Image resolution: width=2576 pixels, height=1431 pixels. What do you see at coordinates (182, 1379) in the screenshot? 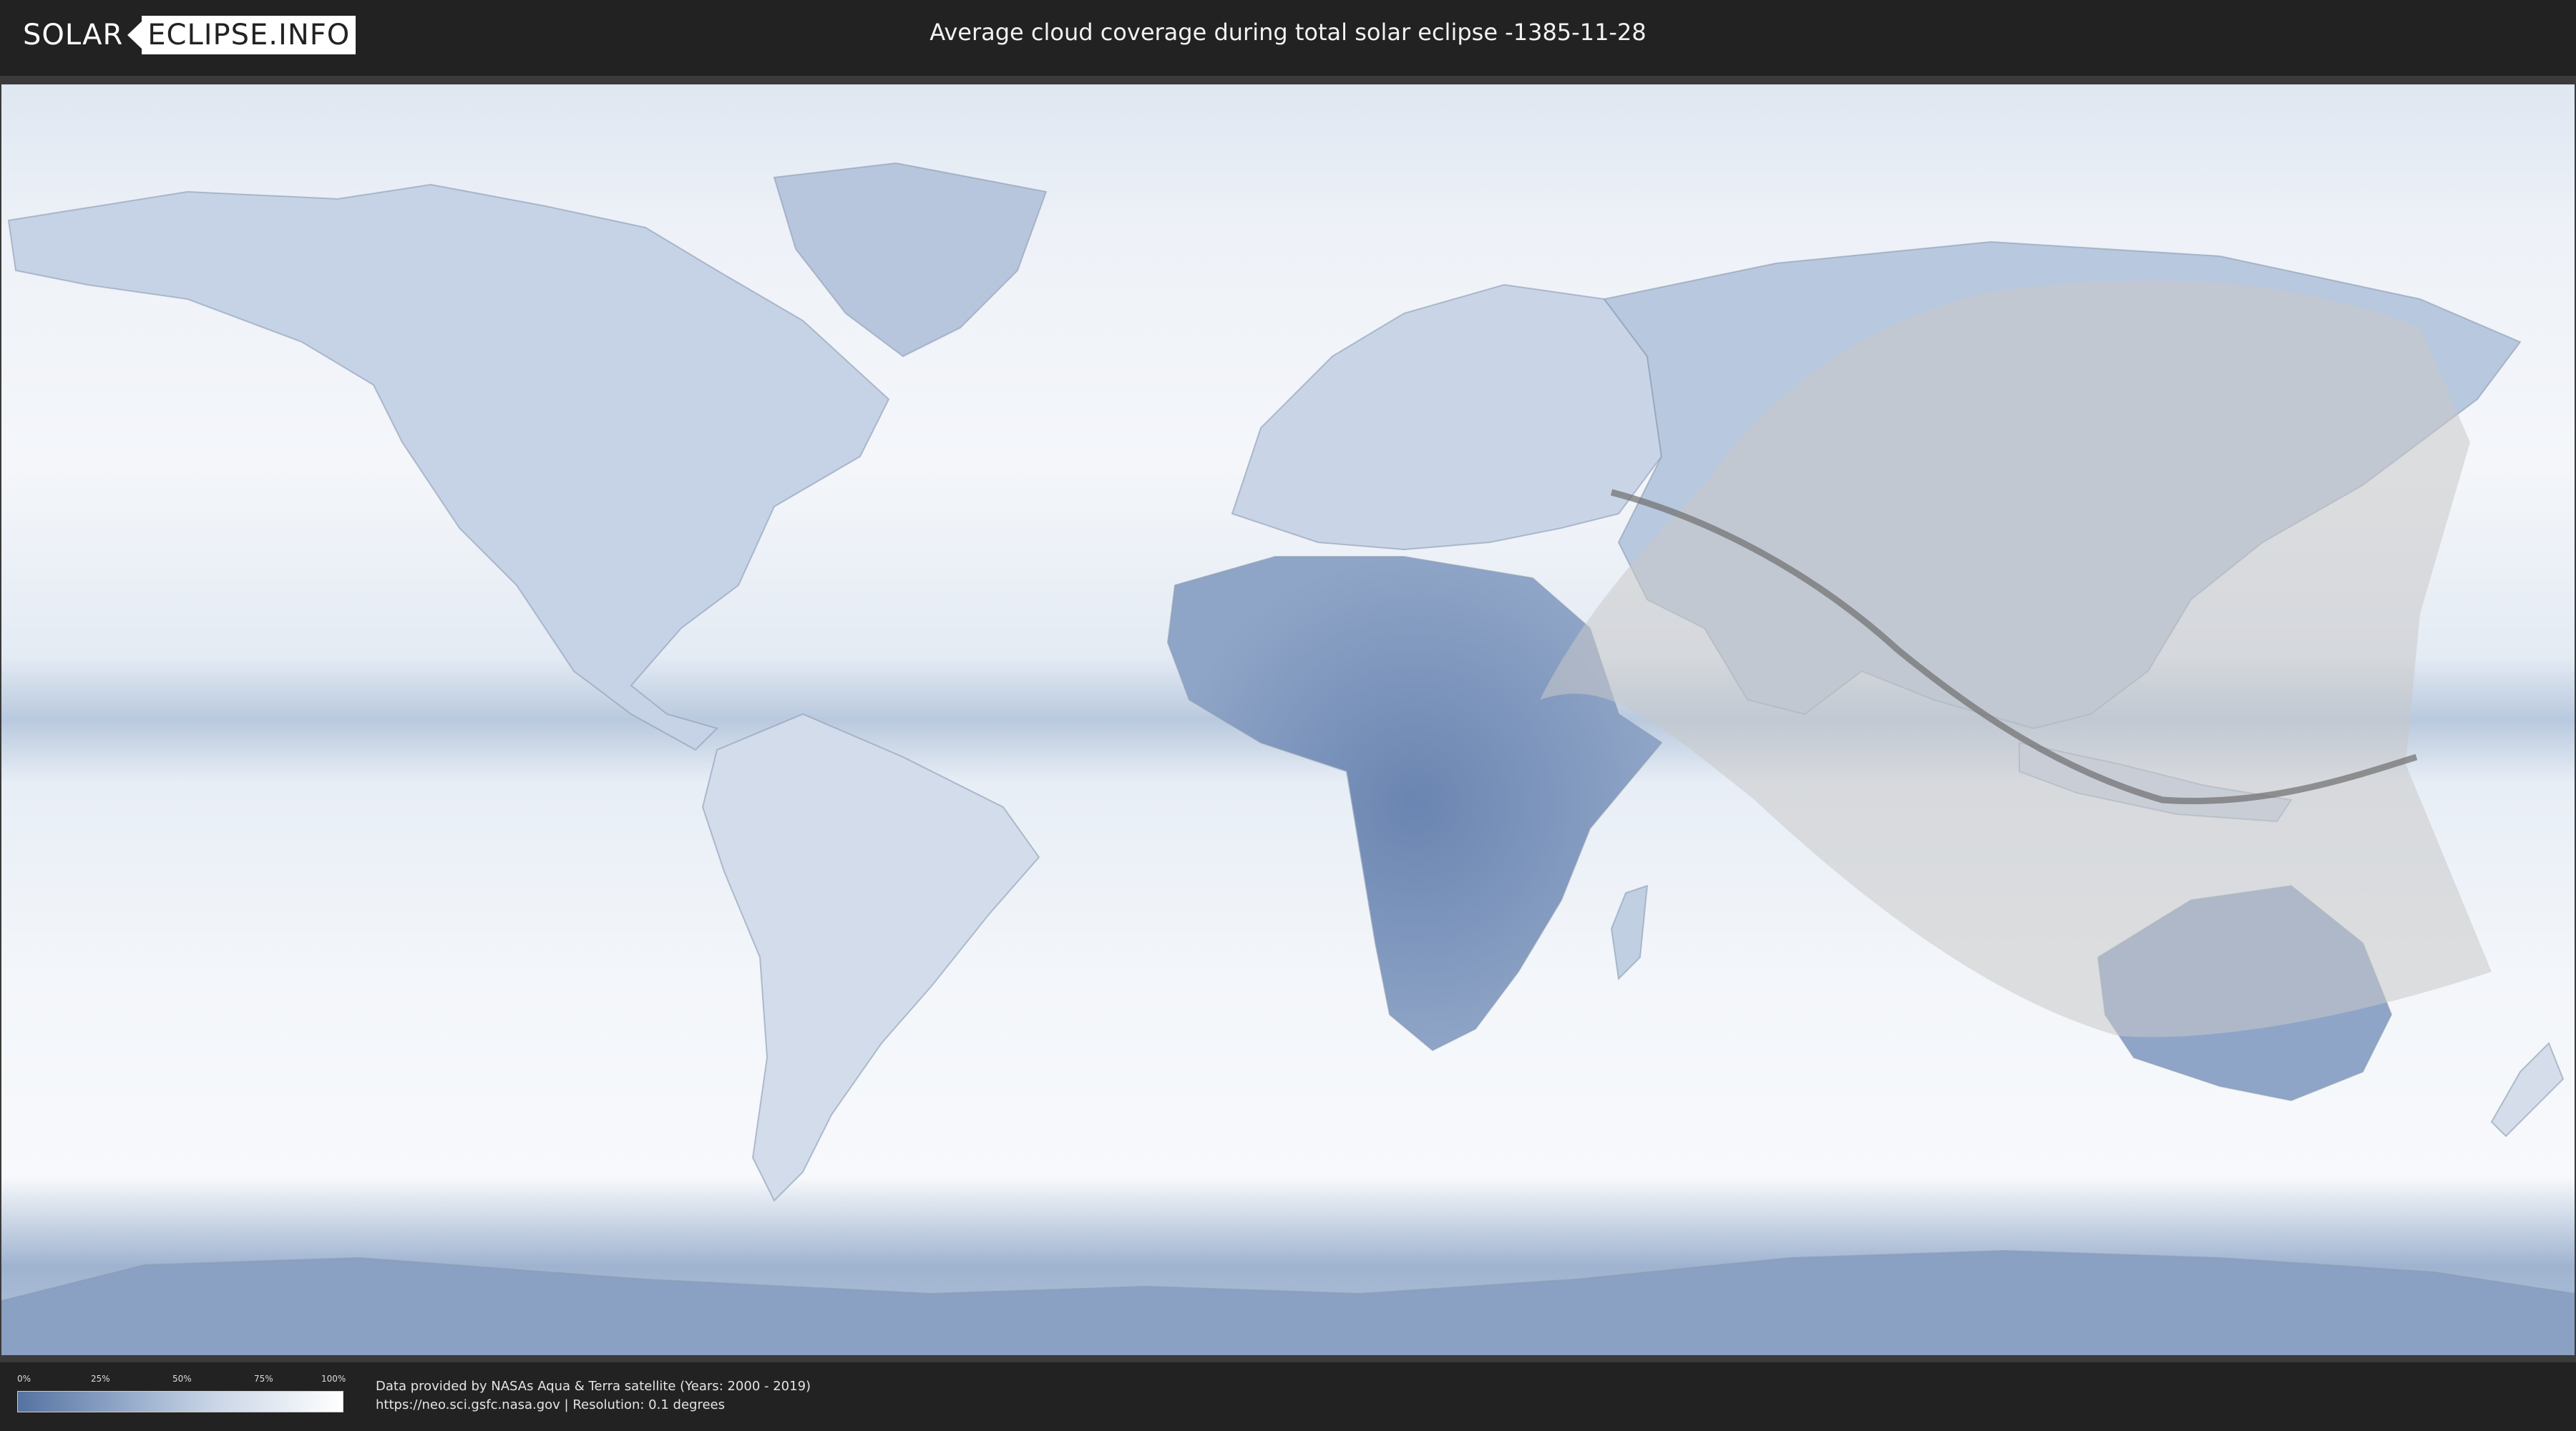
I see `legend-tick-50: 50%` at bounding box center [182, 1379].